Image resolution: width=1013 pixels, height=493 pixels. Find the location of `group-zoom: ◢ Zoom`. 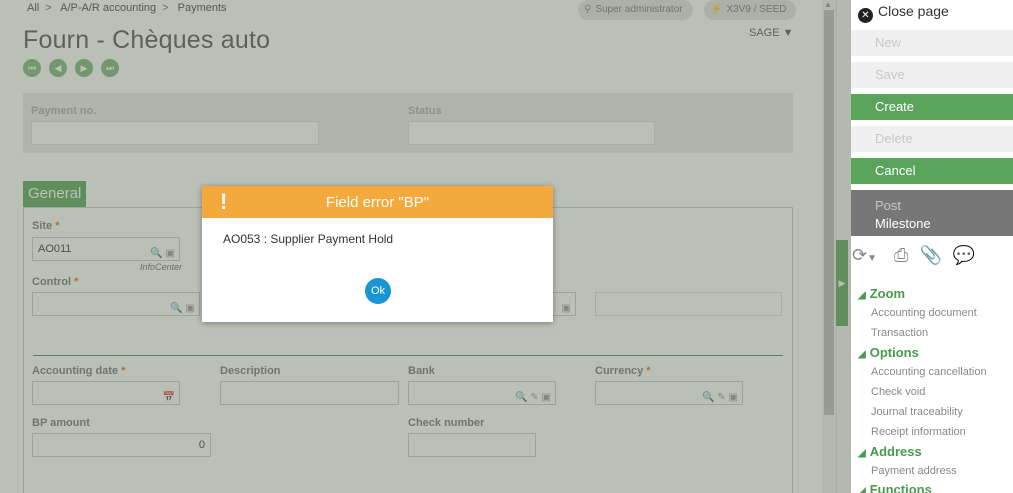

group-zoom: ◢ Zoom is located at coordinates (881, 293).